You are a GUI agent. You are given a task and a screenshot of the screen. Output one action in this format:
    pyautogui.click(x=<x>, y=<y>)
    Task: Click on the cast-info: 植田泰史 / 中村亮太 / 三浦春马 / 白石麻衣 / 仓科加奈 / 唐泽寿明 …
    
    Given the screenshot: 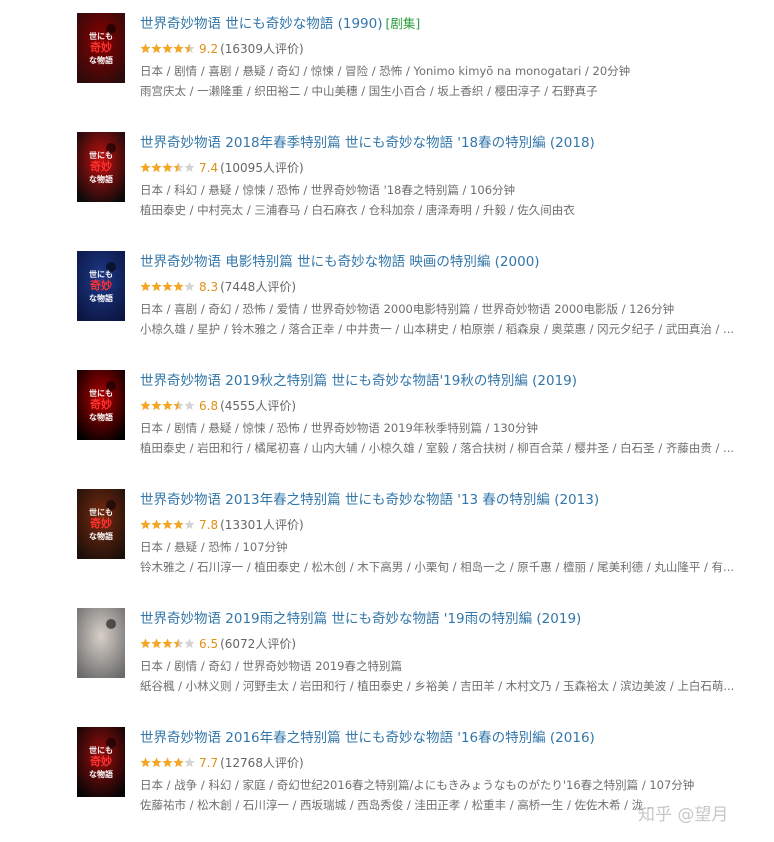 What is the action you would take?
    pyautogui.click(x=357, y=210)
    